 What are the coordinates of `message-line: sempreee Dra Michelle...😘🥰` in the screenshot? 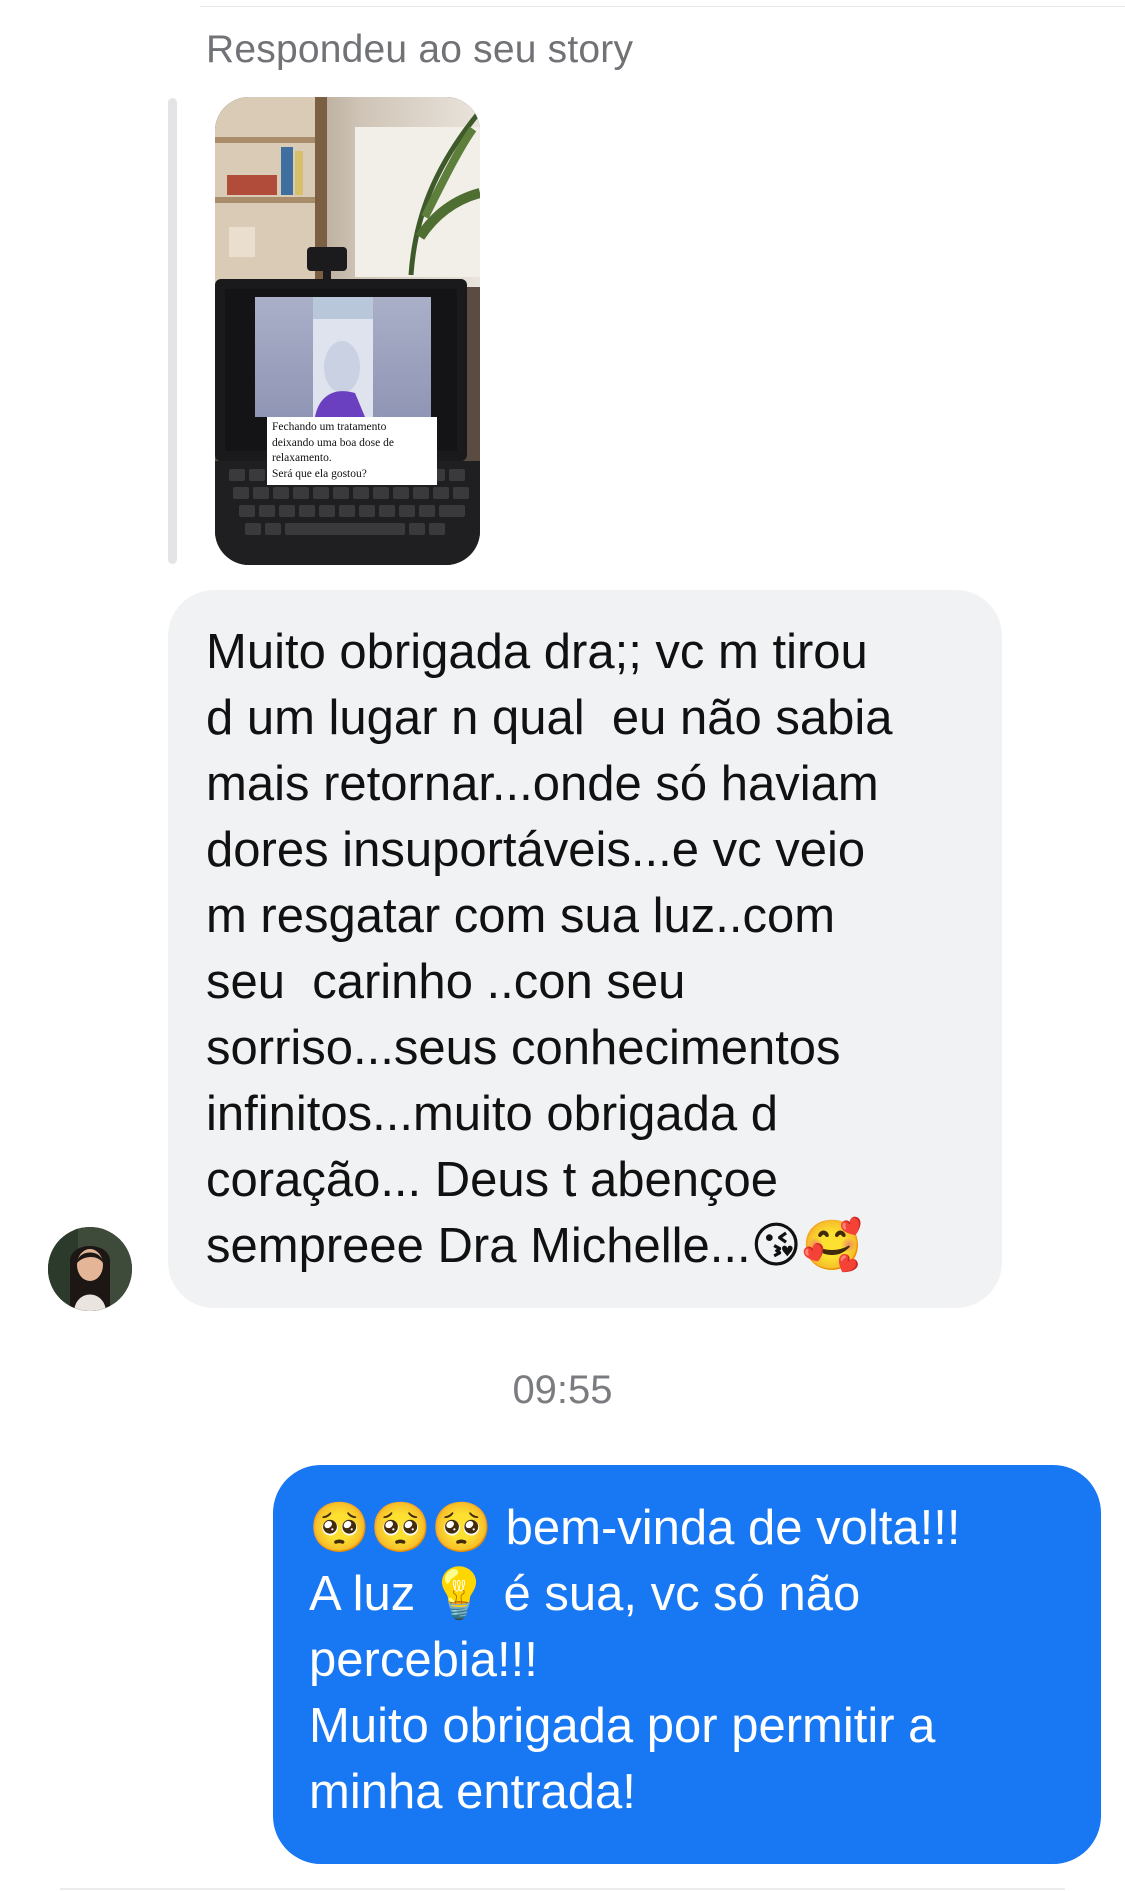 It's located at (534, 1246).